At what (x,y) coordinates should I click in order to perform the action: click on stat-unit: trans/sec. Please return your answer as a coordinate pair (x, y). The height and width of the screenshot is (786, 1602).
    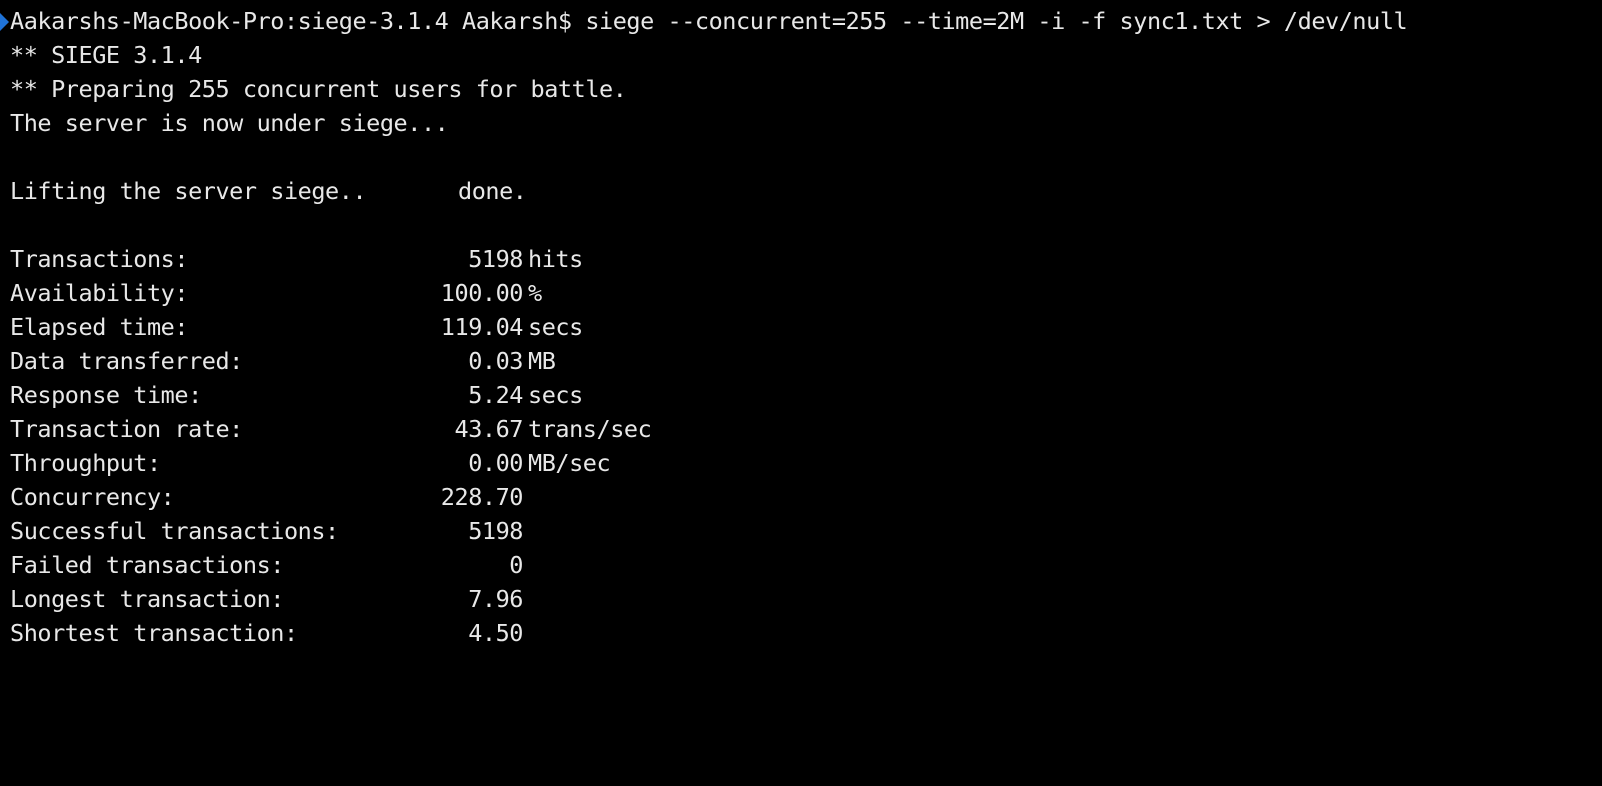
    Looking at the image, I should click on (590, 429).